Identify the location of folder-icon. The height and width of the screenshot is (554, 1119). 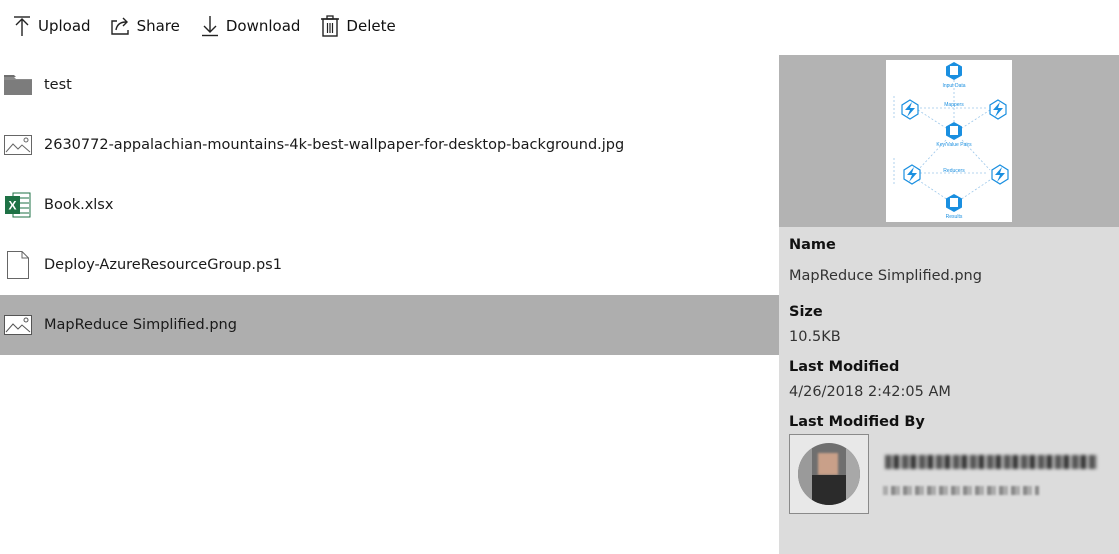
(18, 85).